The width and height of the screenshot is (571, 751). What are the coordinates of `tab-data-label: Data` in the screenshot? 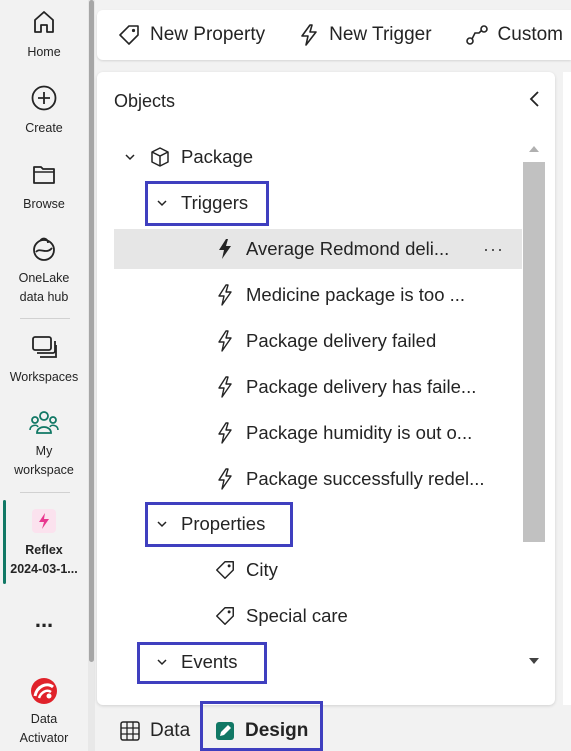 It's located at (170, 730).